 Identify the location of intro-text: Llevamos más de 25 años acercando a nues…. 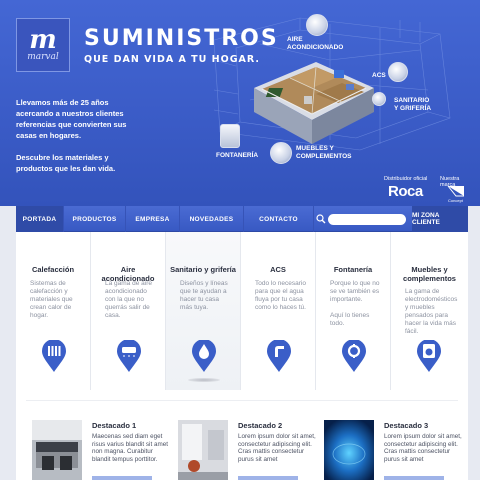
(71, 119).